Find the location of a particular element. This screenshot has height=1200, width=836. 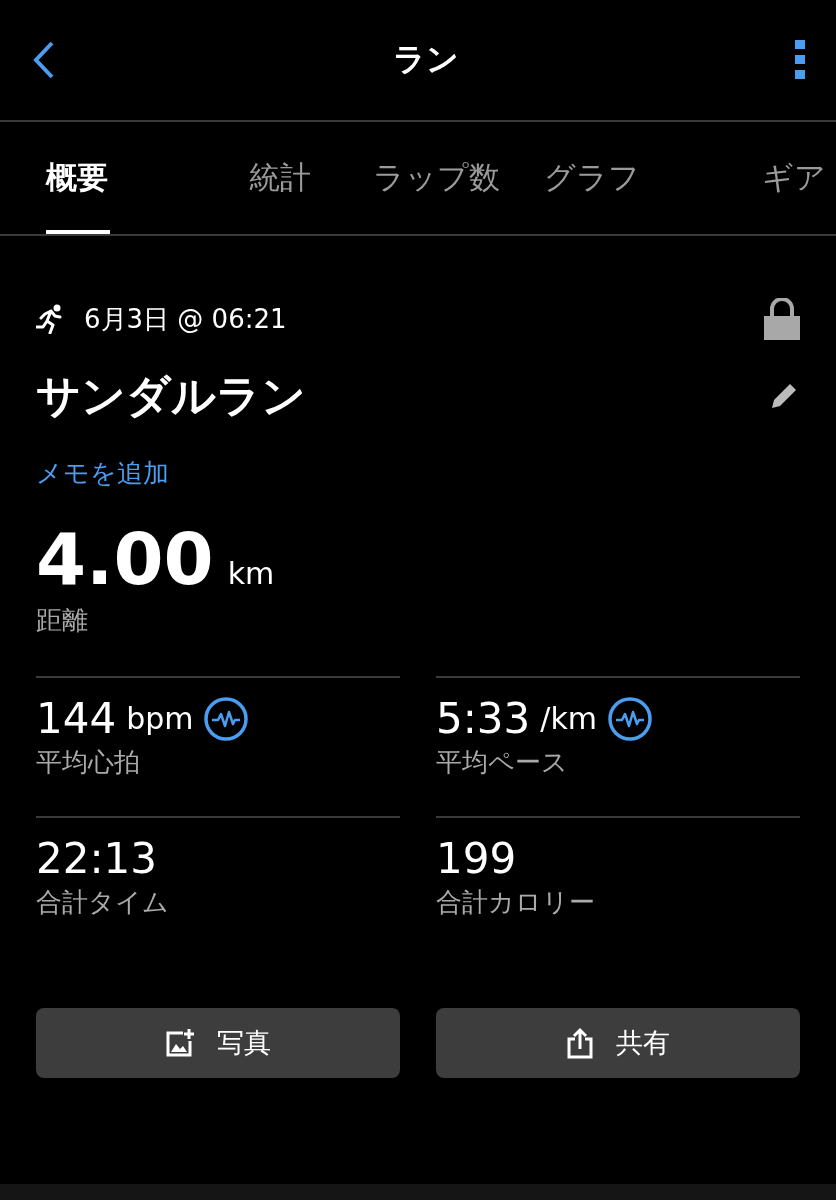

stat-unit: bpm is located at coordinates (160, 718).